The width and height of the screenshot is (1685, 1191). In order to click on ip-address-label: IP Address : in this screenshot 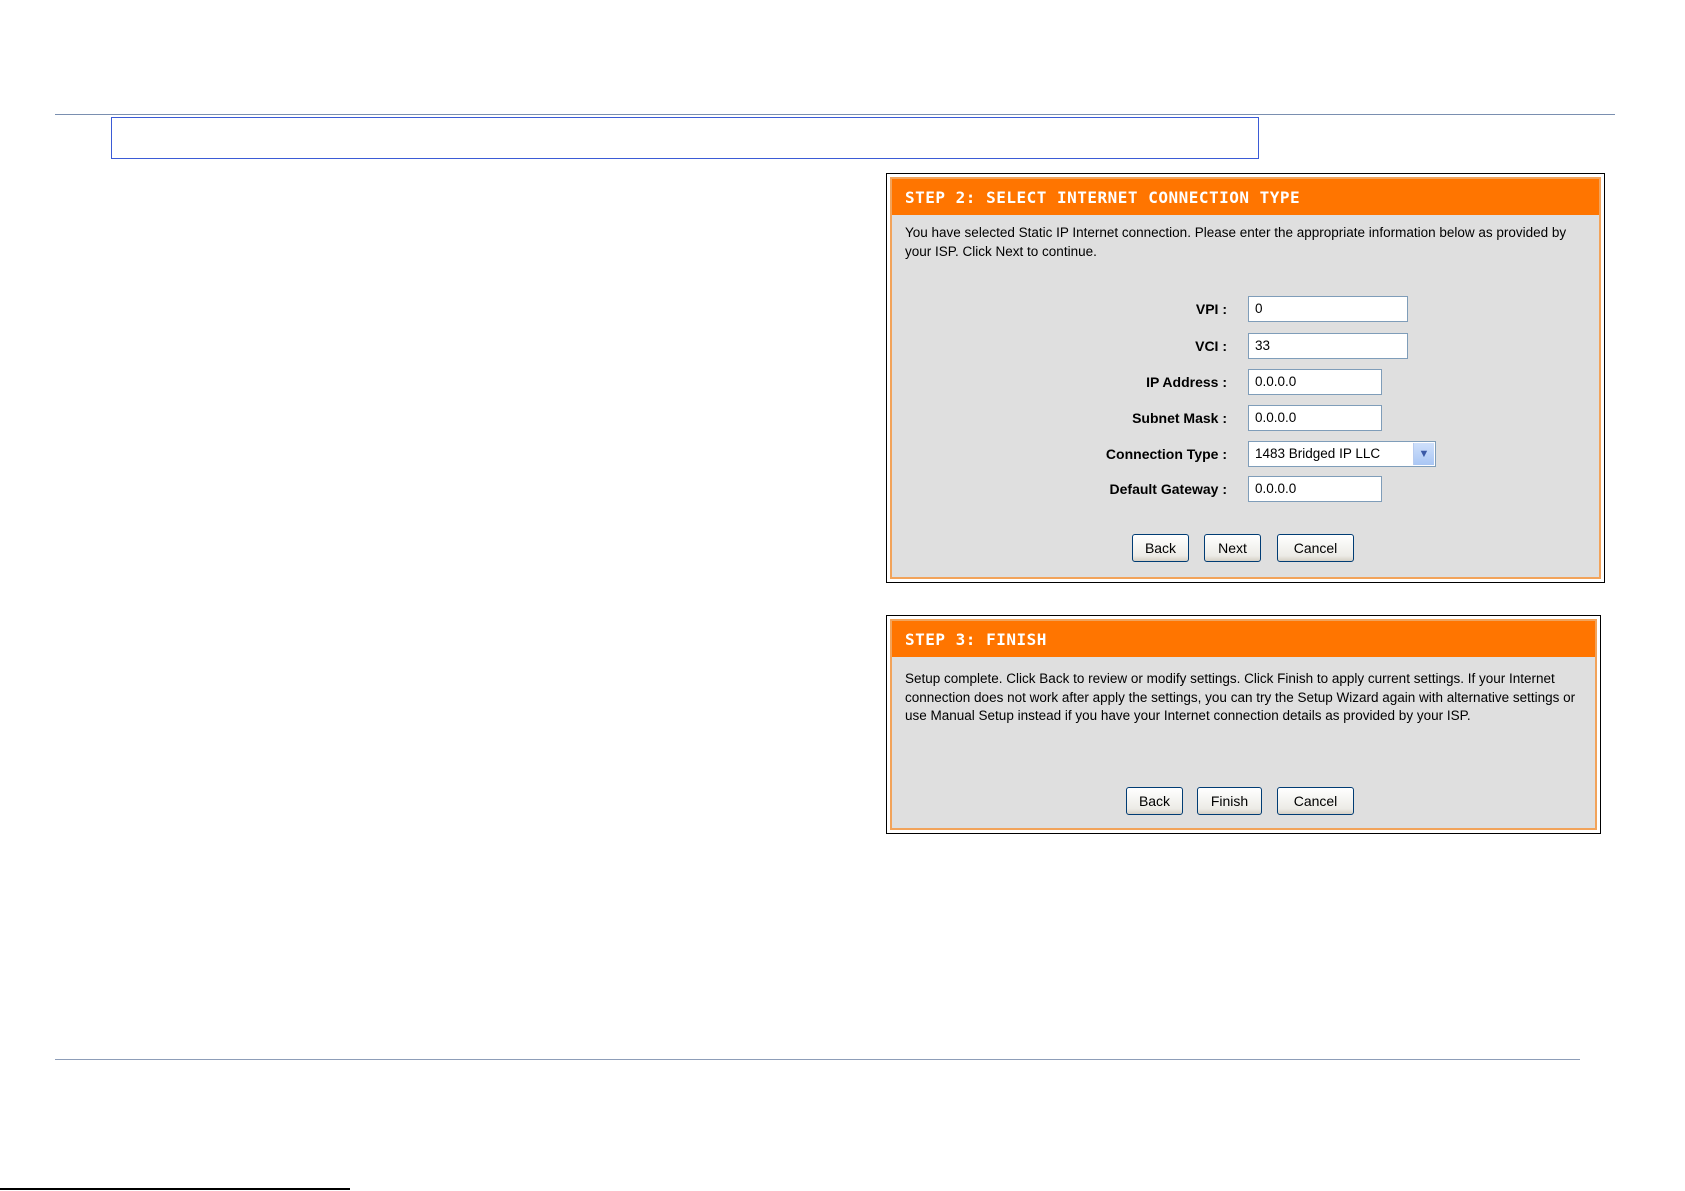, I will do `click(1186, 382)`.